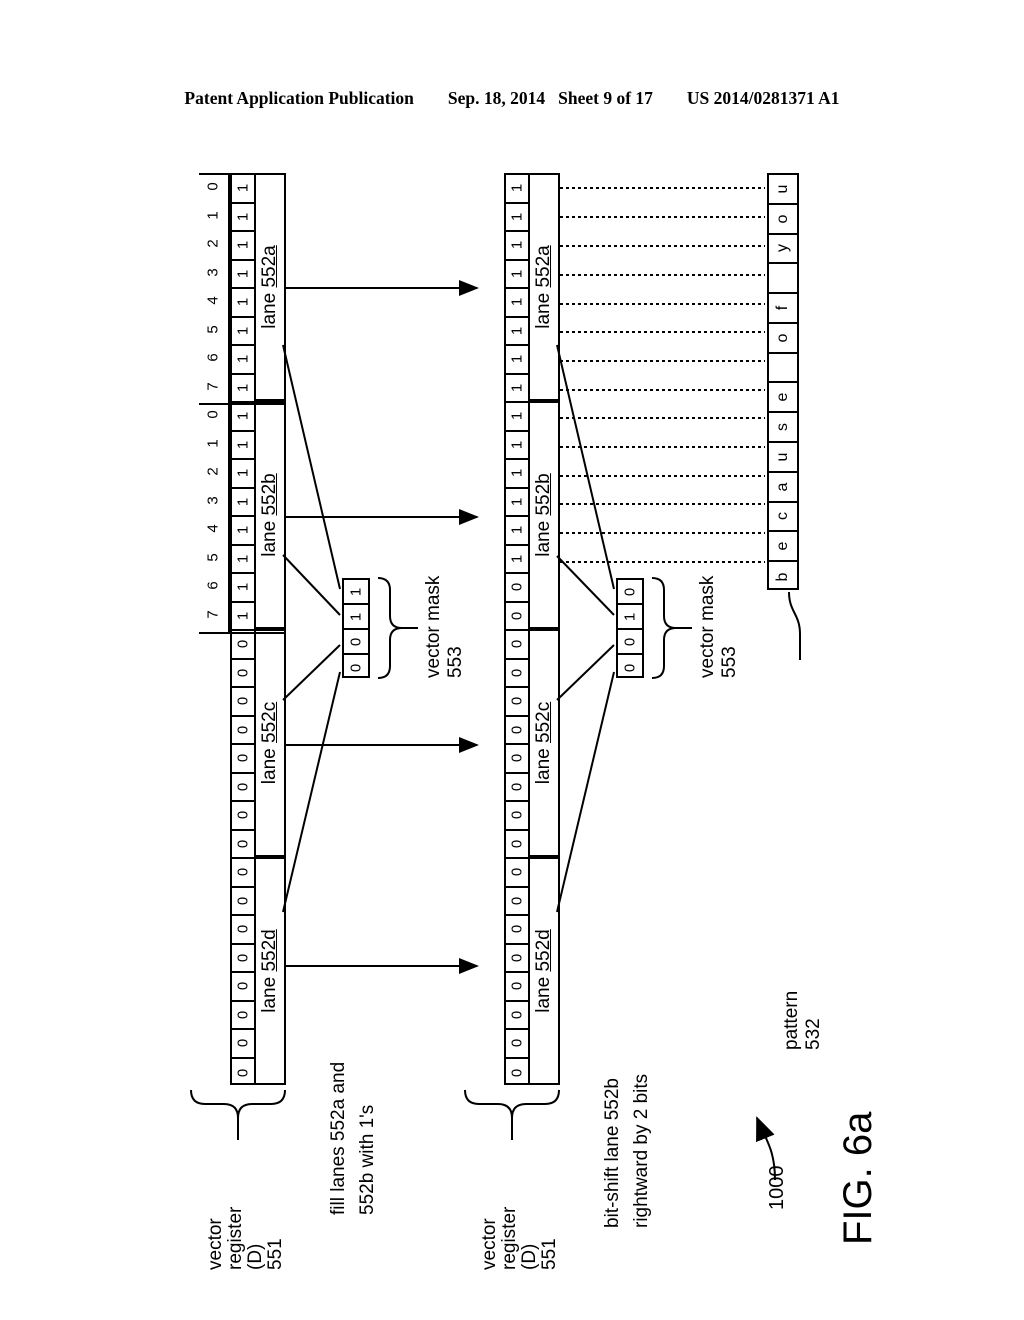 This screenshot has height=1320, width=1024. Describe the element at coordinates (455, 662) in the screenshot. I see `label-line: 553` at that location.